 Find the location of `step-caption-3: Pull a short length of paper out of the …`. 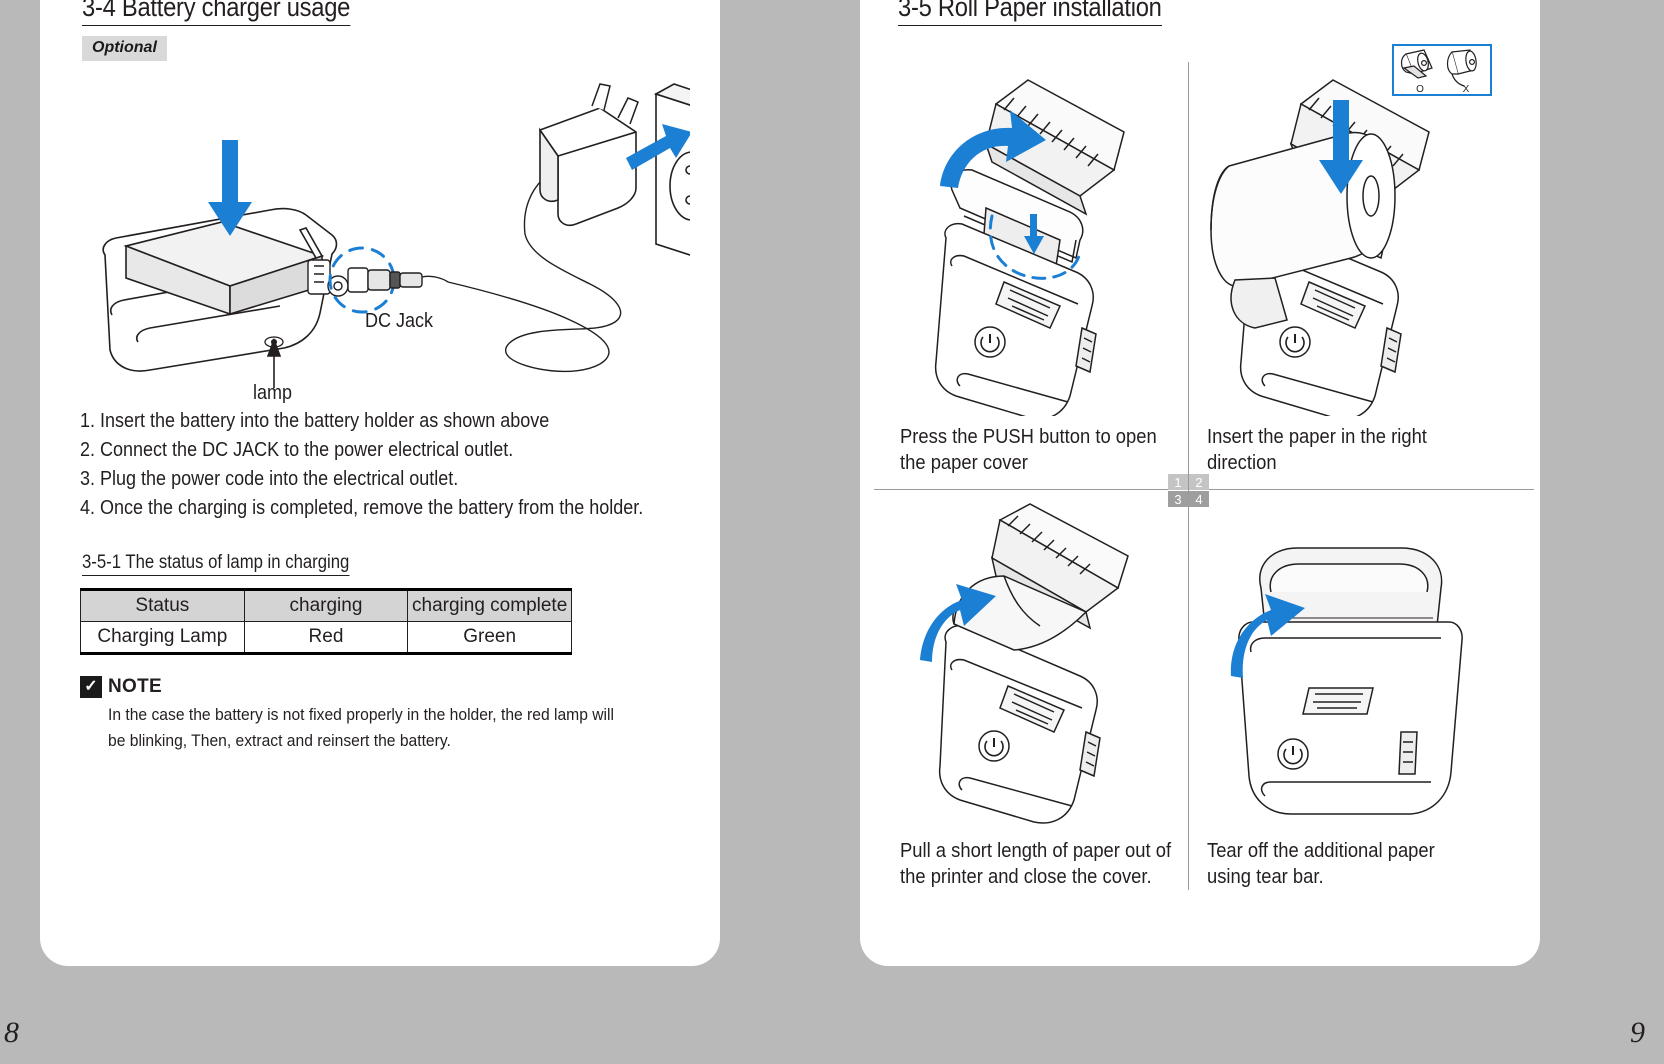

step-caption-3: Pull a short length of paper out of the … is located at coordinates (1036, 864).